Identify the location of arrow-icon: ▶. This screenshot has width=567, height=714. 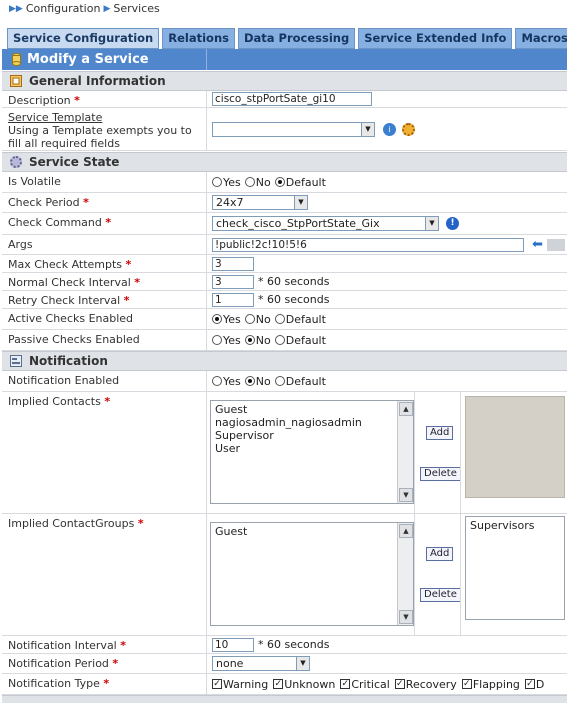
(107, 8).